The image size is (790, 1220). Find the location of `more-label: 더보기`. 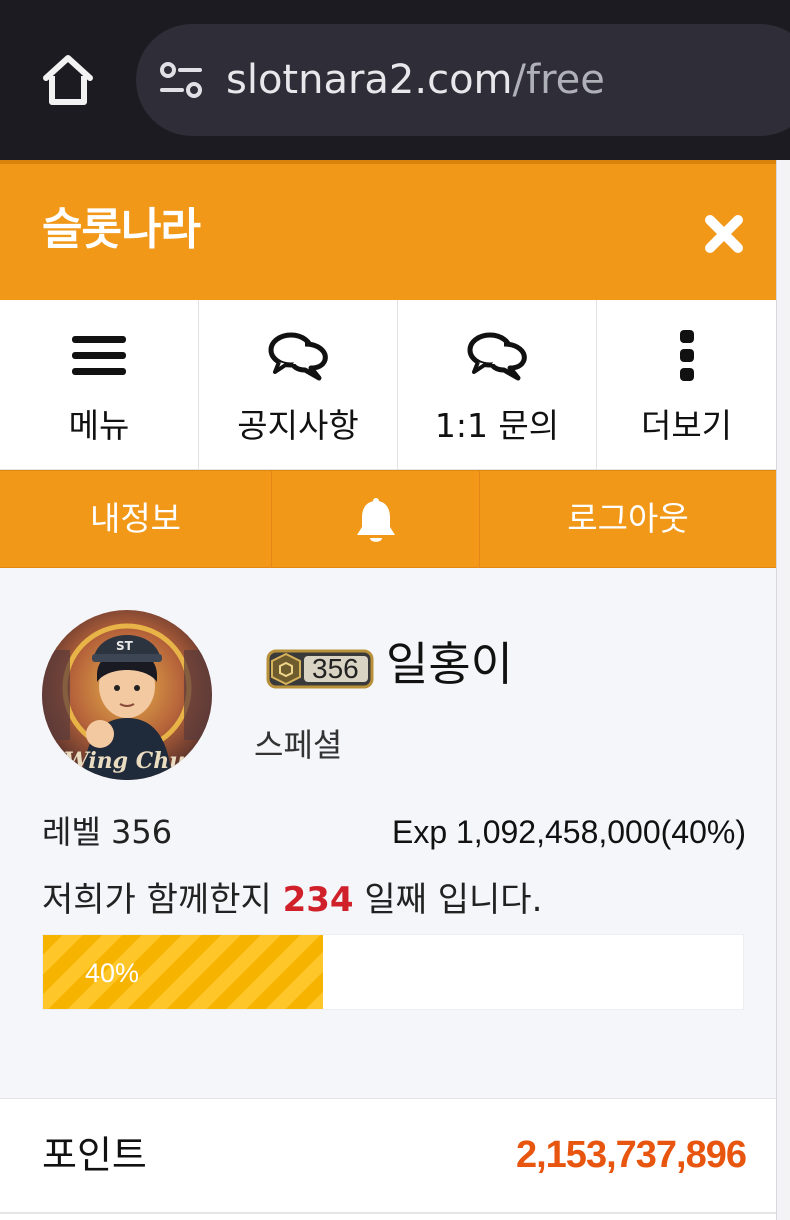

more-label: 더보기 is located at coordinates (686, 425).